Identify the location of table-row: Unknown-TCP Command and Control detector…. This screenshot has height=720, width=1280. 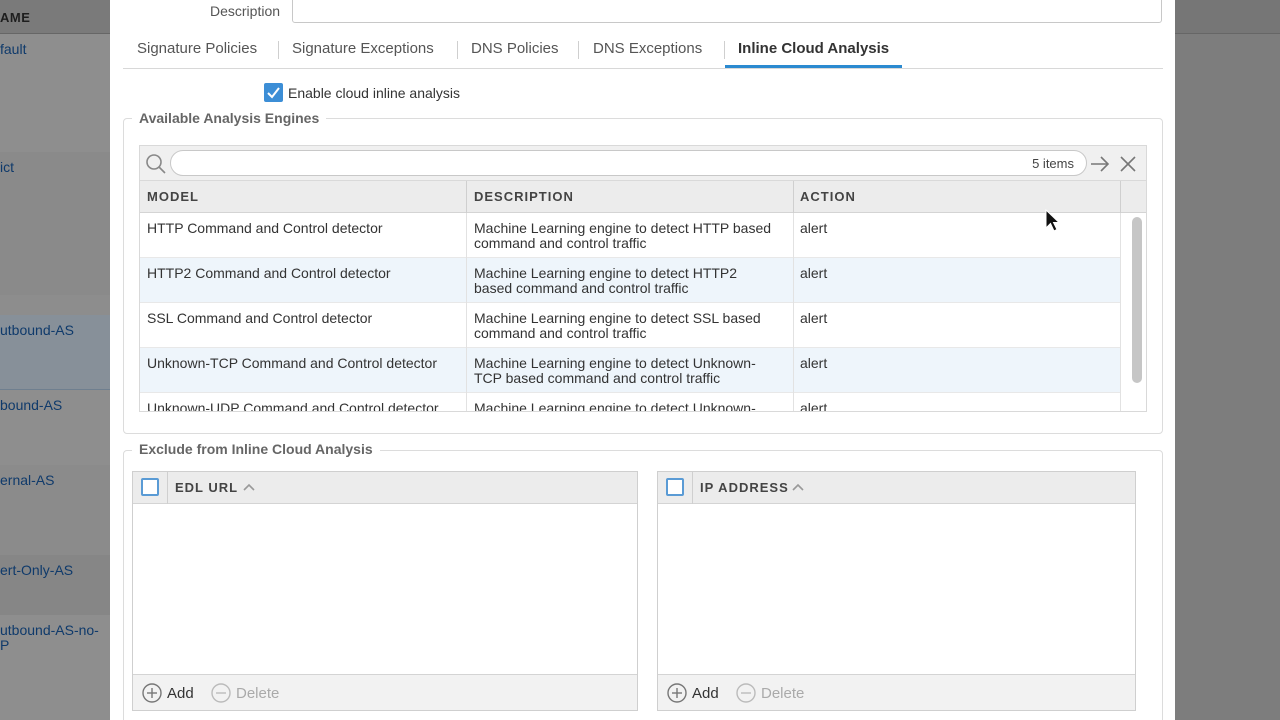
(630, 370).